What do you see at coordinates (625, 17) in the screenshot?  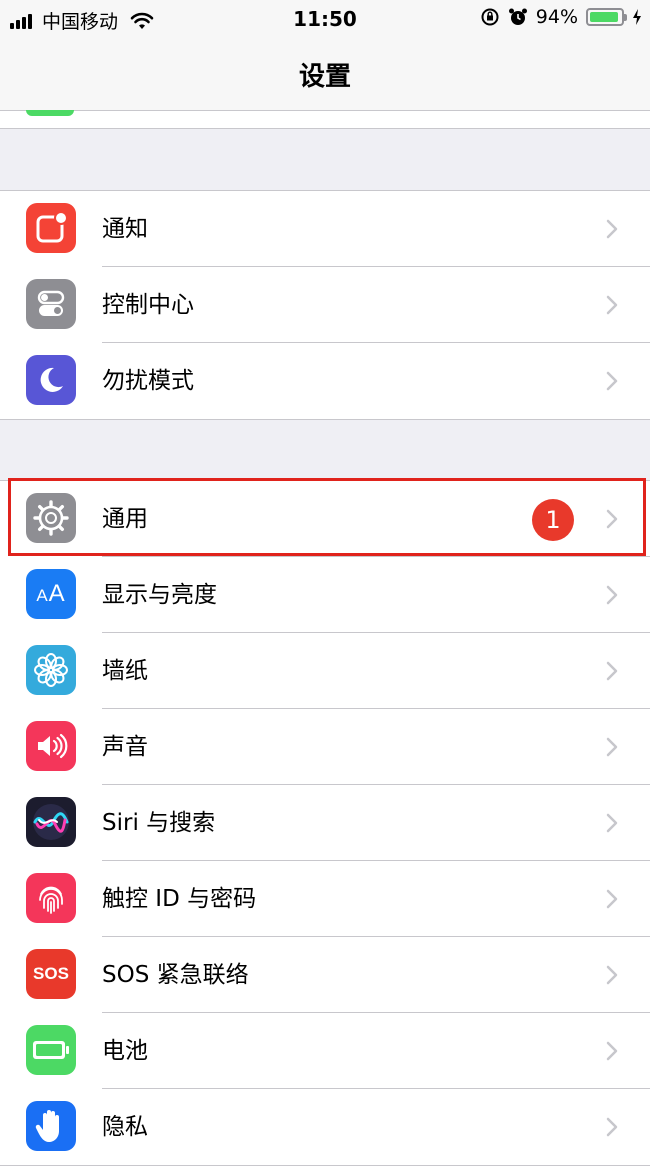 I see `battery-cap` at bounding box center [625, 17].